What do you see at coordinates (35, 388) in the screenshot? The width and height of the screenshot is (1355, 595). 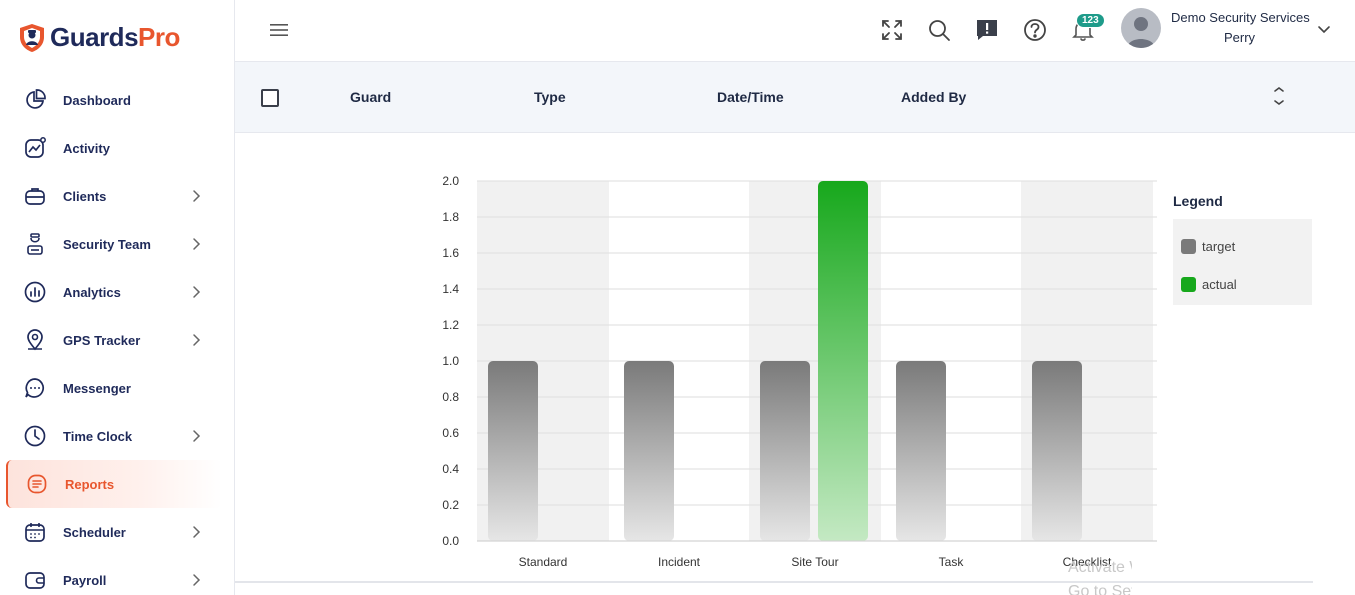 I see `chat-bubble-icon` at bounding box center [35, 388].